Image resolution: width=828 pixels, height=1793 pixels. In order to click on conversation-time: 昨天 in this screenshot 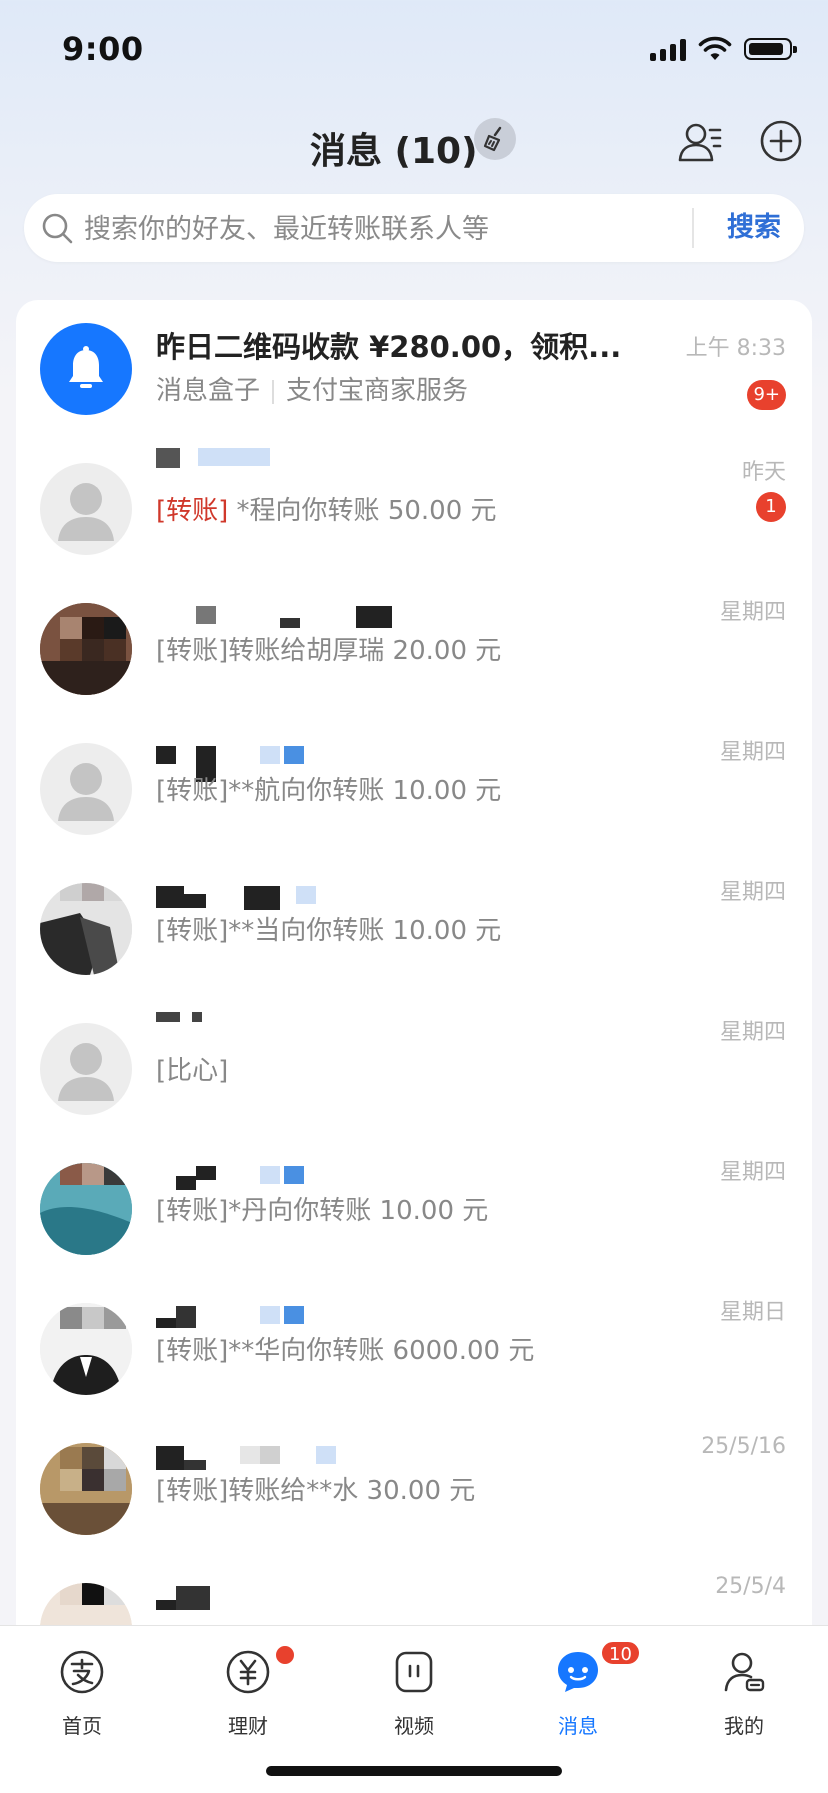, I will do `click(763, 472)`.